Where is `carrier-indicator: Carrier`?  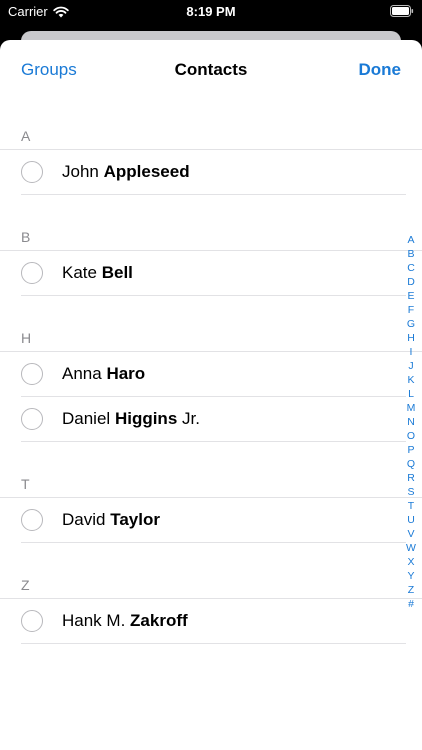 carrier-indicator: Carrier is located at coordinates (38, 11).